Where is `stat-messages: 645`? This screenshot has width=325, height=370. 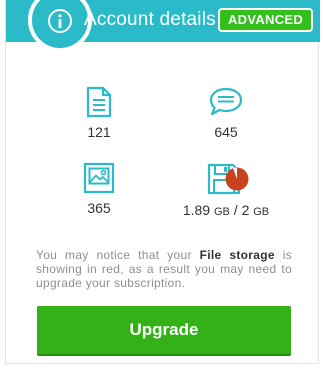
stat-messages: 645 is located at coordinates (226, 113).